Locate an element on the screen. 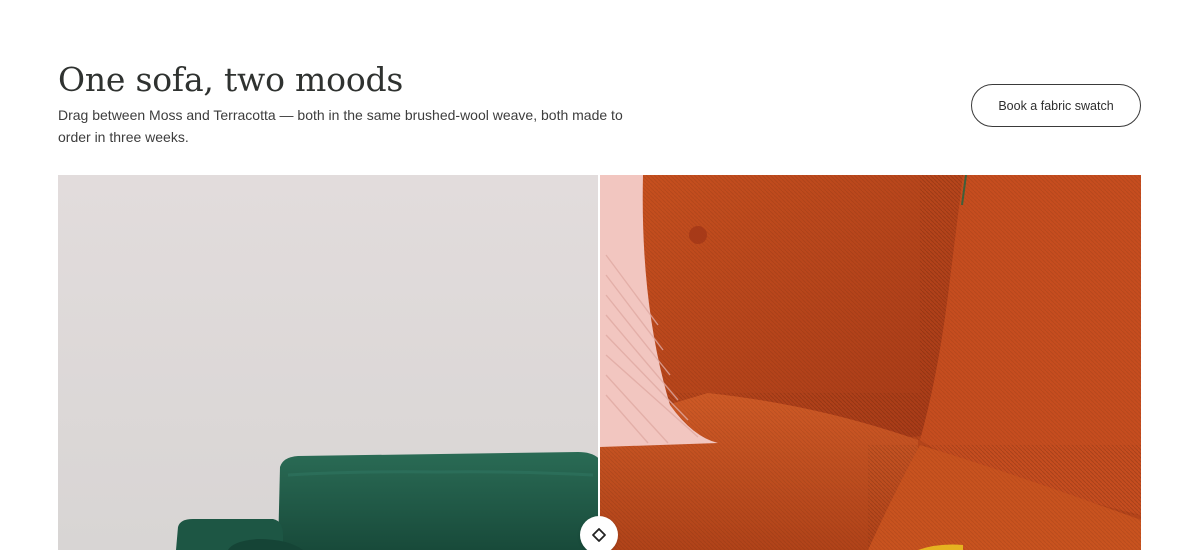 This screenshot has height=550, width=1200. compare-divider is located at coordinates (599, 362).